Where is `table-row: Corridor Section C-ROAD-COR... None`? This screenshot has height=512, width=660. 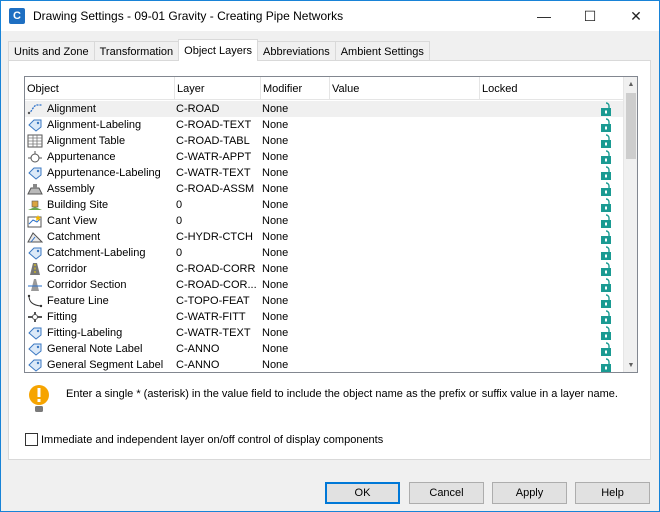
table-row: Corridor Section C-ROAD-COR... None is located at coordinates (325, 285).